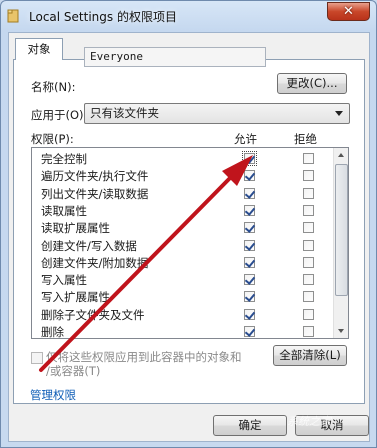  I want to click on dropdown-arrow-icon, so click(339, 113).